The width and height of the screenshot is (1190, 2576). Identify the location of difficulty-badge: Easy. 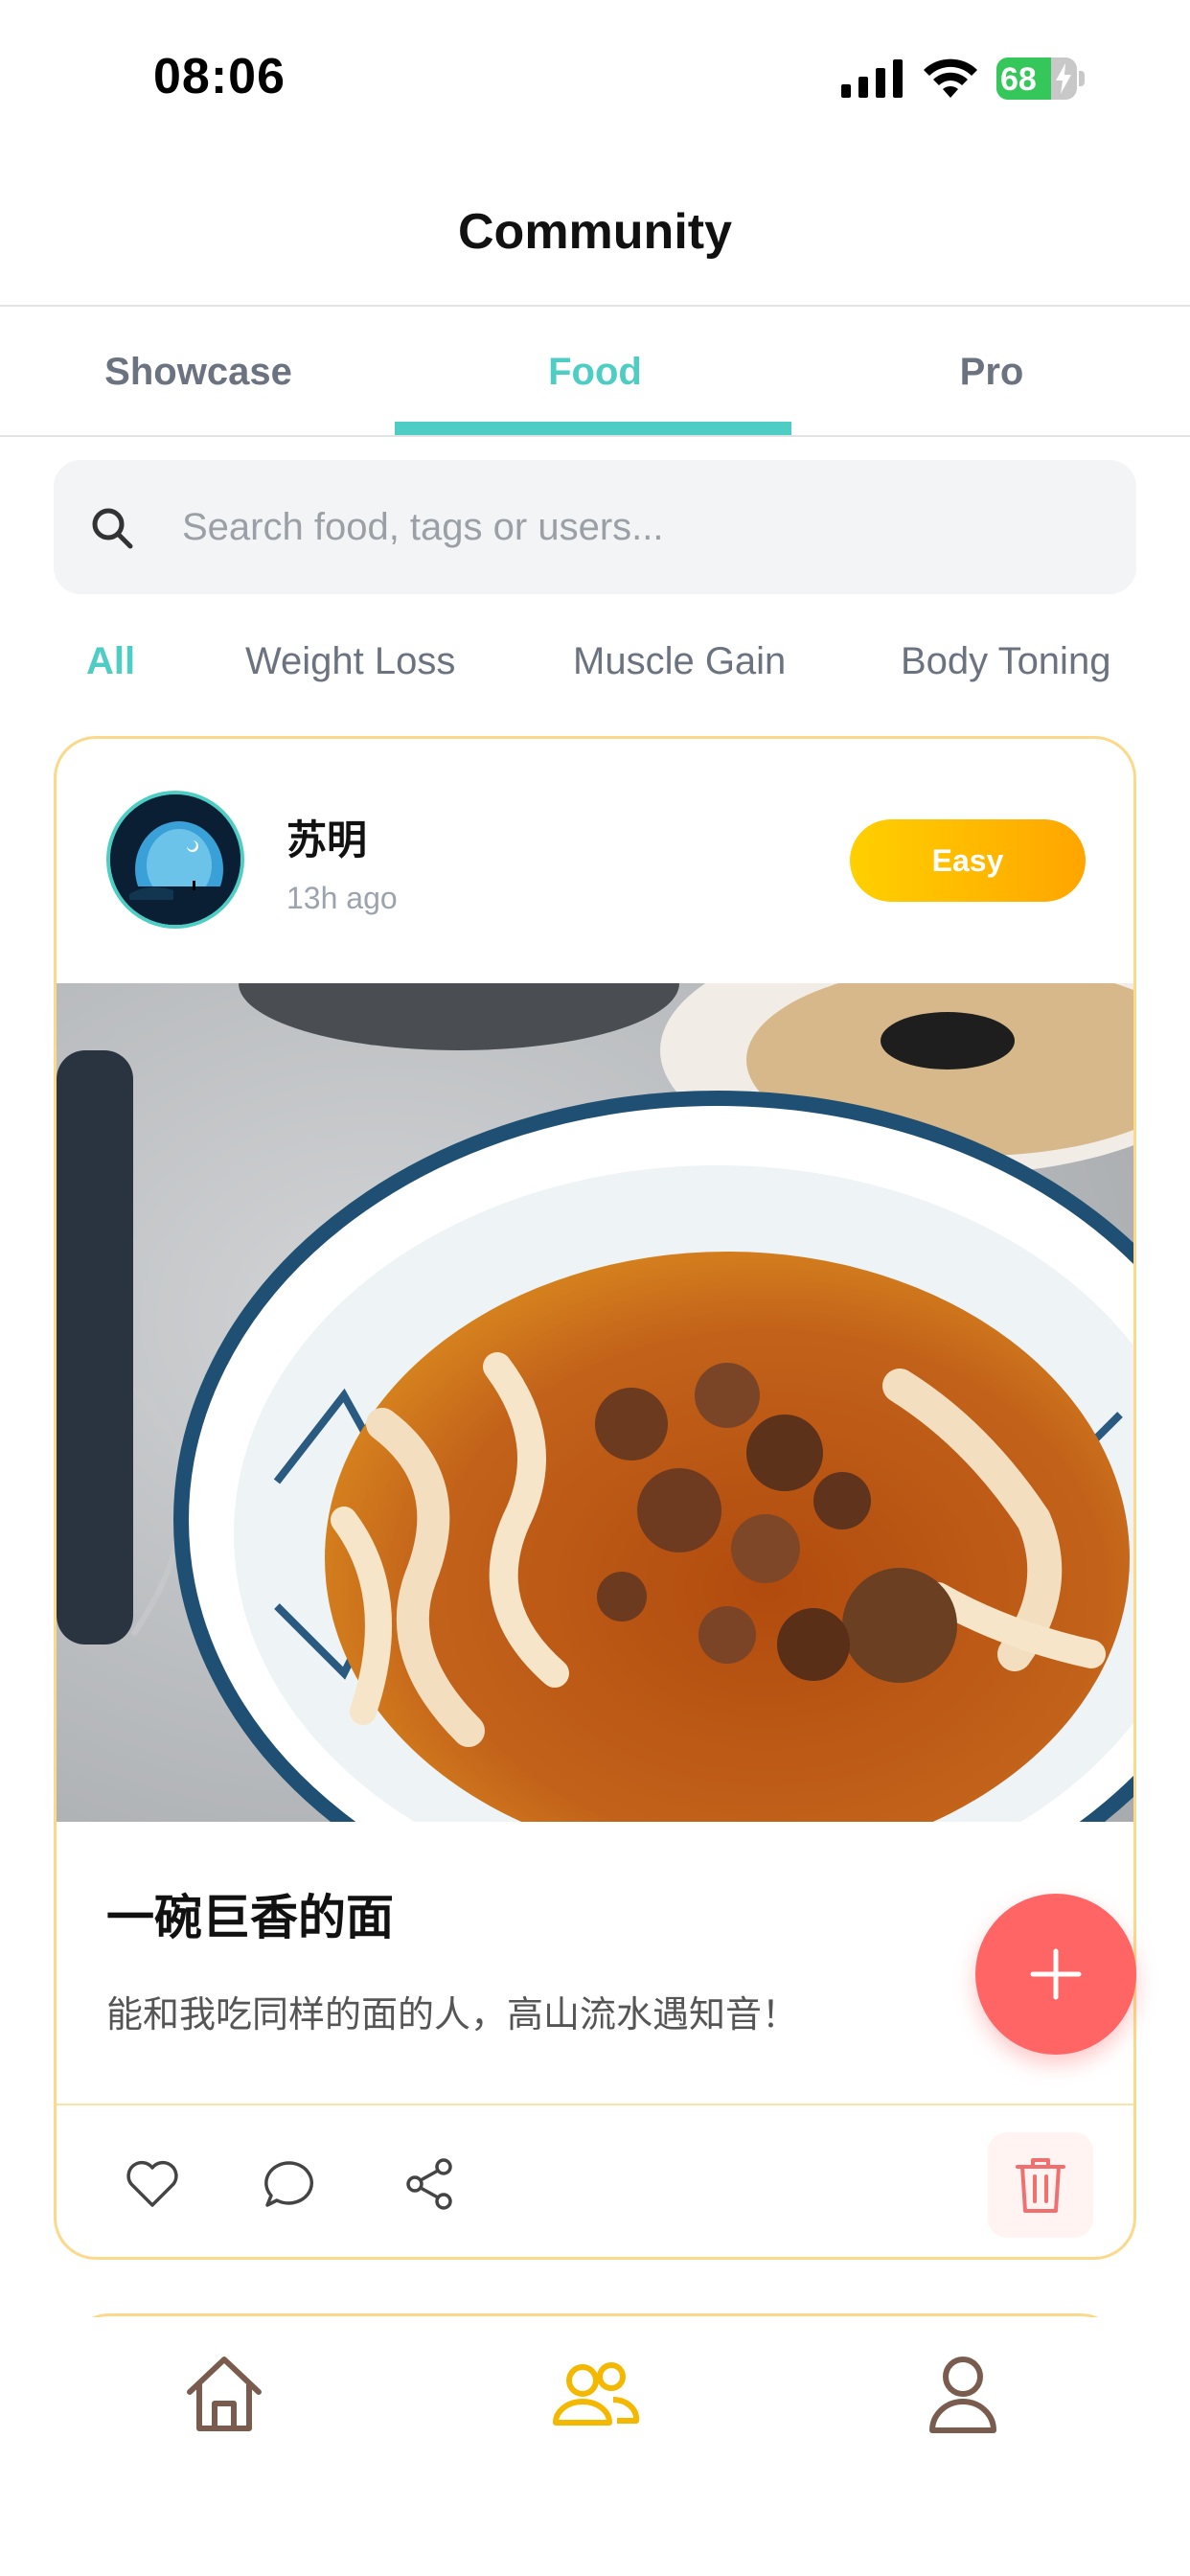
(968, 860).